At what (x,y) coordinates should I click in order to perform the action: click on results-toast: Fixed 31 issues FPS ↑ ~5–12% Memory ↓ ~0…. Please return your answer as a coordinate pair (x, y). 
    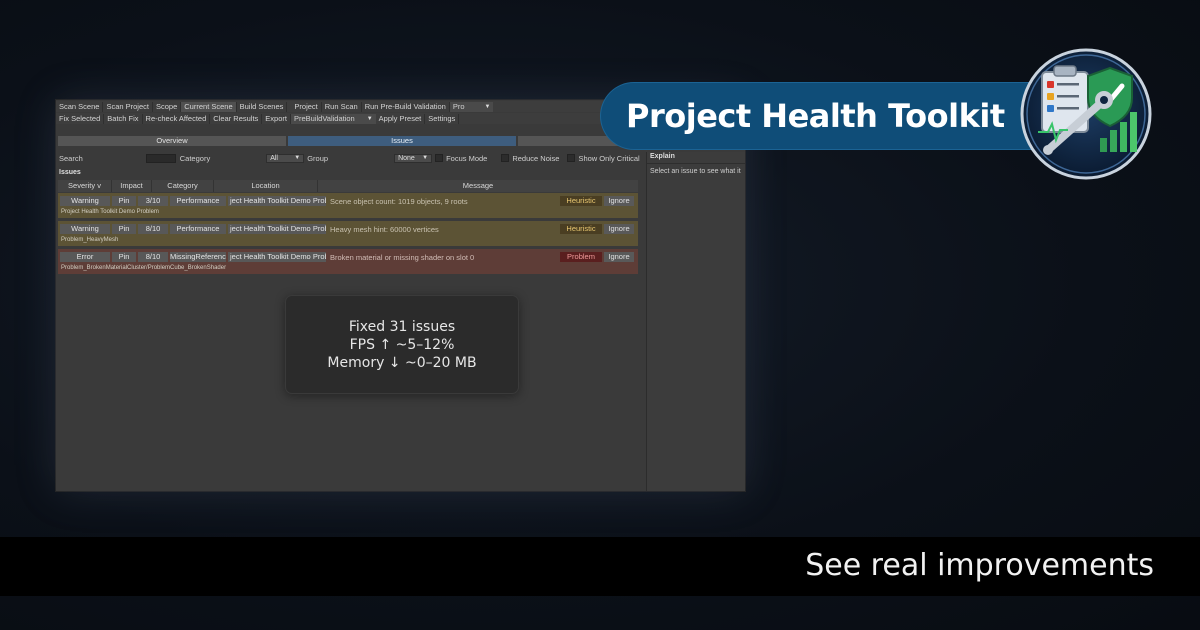
    Looking at the image, I should click on (402, 344).